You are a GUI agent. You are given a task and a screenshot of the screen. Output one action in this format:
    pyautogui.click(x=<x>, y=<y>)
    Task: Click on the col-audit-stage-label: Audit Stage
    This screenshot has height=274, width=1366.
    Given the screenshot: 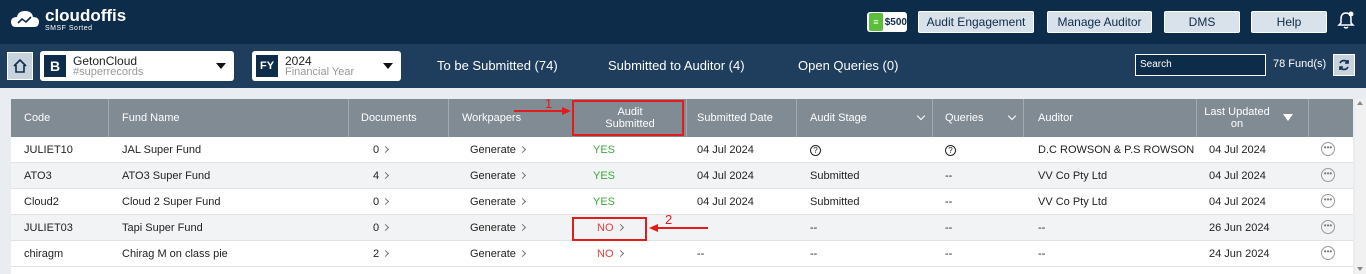 What is the action you would take?
    pyautogui.click(x=838, y=118)
    